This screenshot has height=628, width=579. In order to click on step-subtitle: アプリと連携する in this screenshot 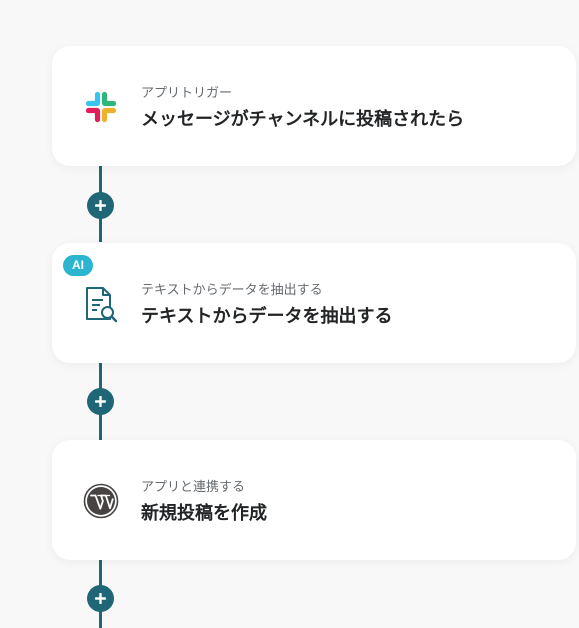, I will do `click(193, 487)`.